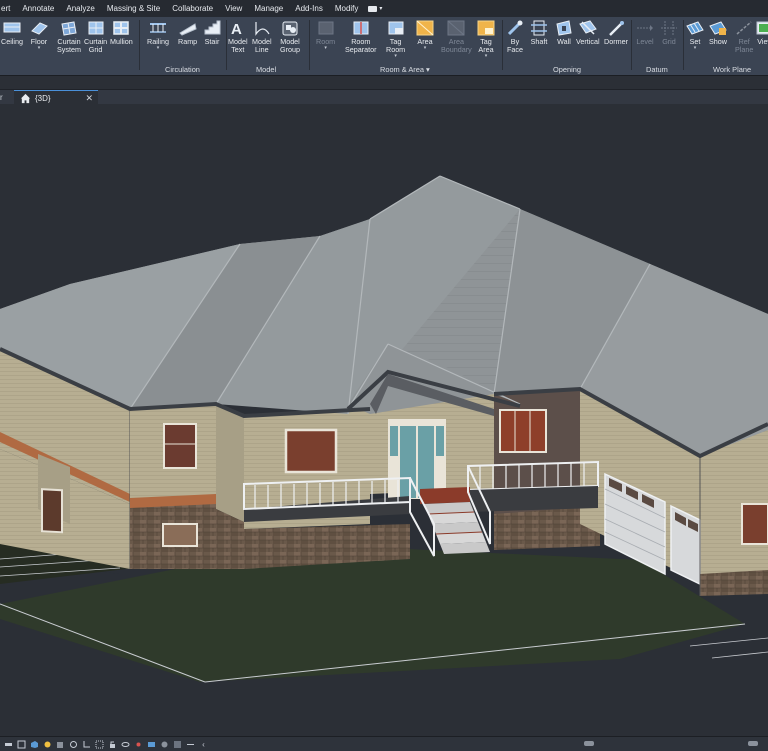 Image resolution: width=768 pixels, height=751 pixels. Describe the element at coordinates (12, 41) in the screenshot. I see `ceiling-label: Ceiling` at that location.